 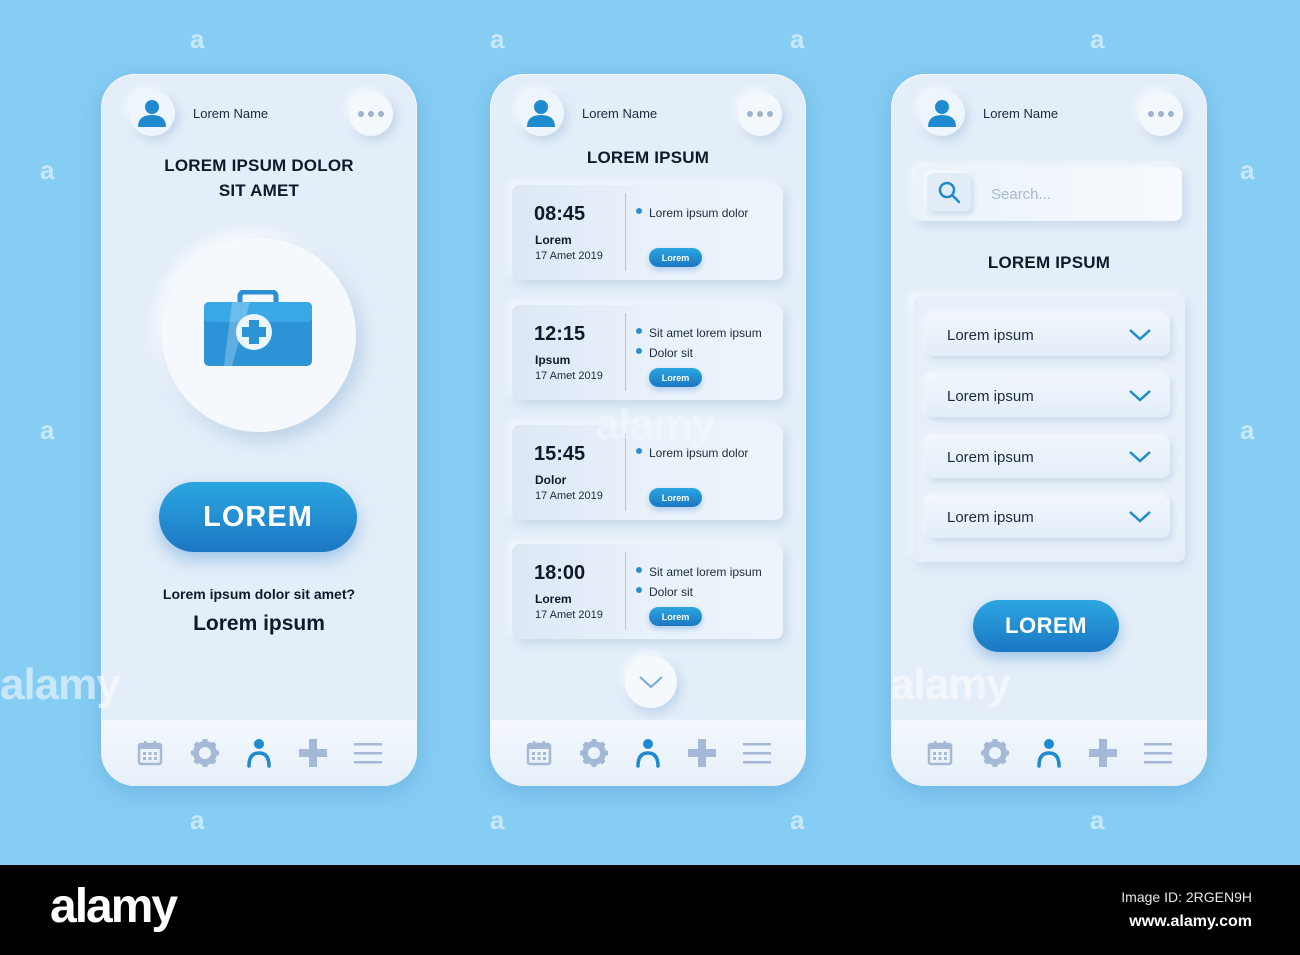 I want to click on appointment-time: 18:00, so click(x=560, y=573).